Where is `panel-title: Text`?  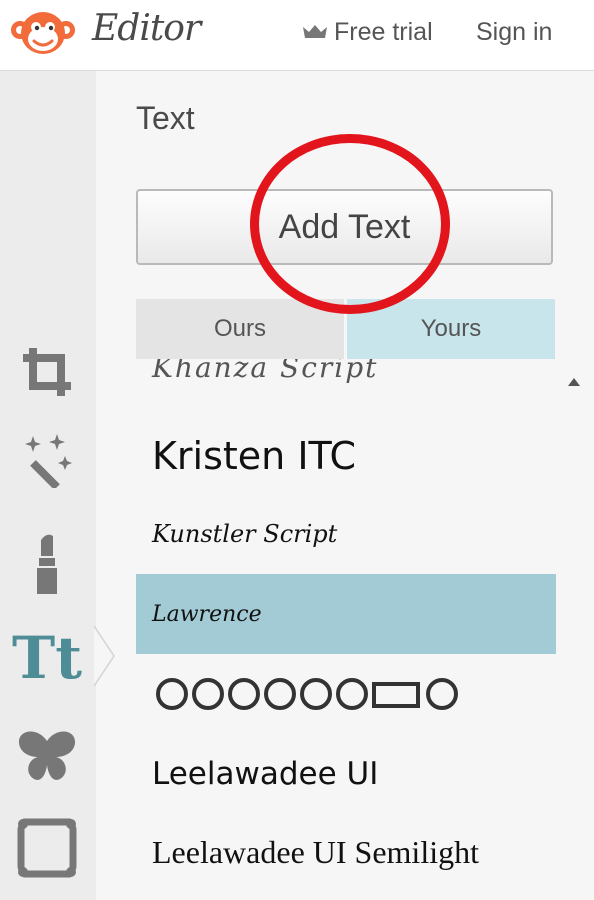 panel-title: Text is located at coordinates (165, 118).